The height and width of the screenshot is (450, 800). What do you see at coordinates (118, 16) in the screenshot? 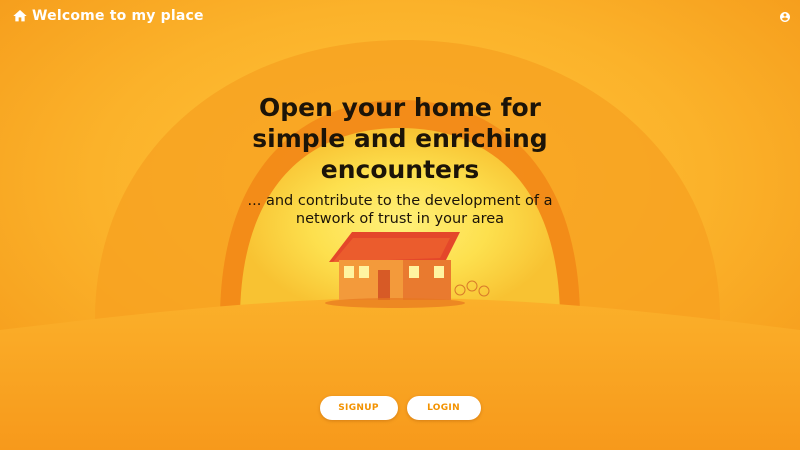
I see `brand-title: Welcome to my place` at bounding box center [118, 16].